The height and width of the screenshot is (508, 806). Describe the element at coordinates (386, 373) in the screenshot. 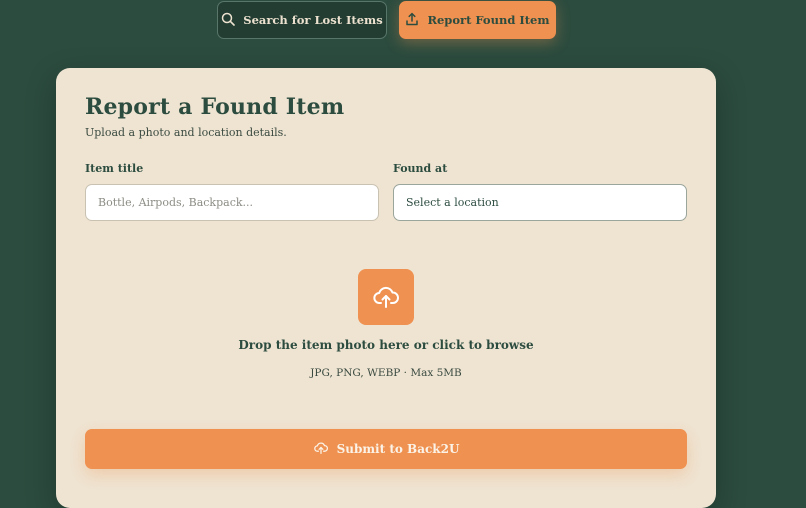

I see `dropzone-hint: JPG, PNG, WEBP · Max 5MB` at that location.